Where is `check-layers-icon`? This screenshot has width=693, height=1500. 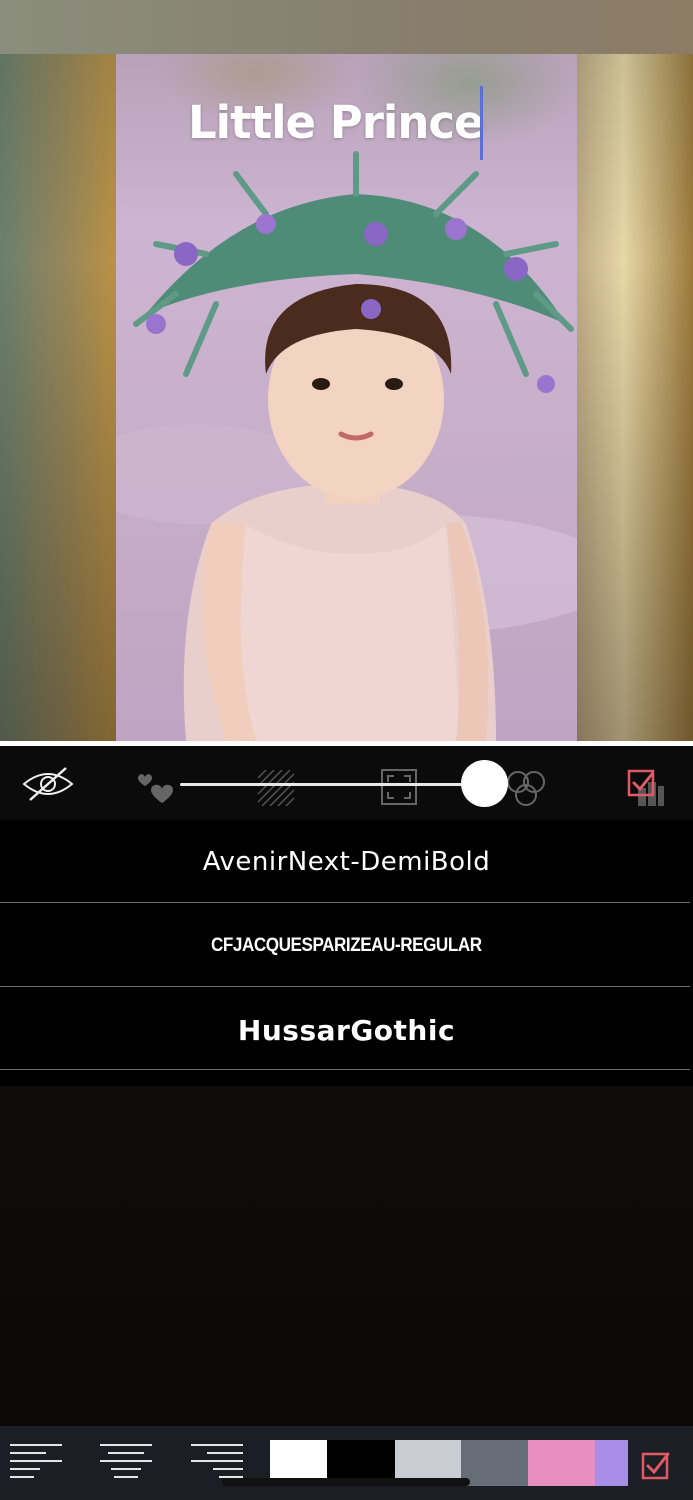 check-layers-icon is located at coordinates (646, 790).